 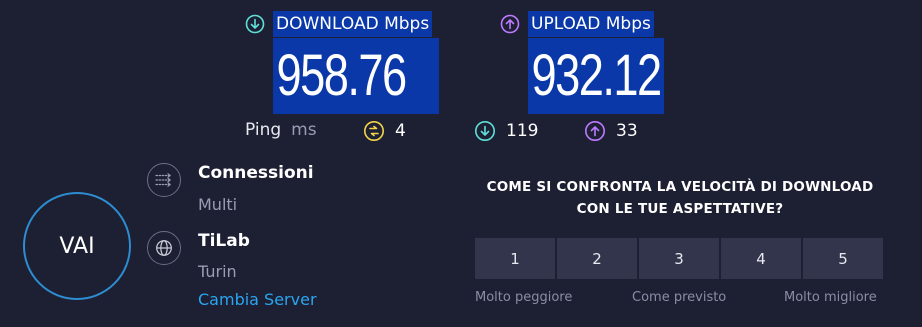 I want to click on upload-arrow-icon, so click(x=510, y=24).